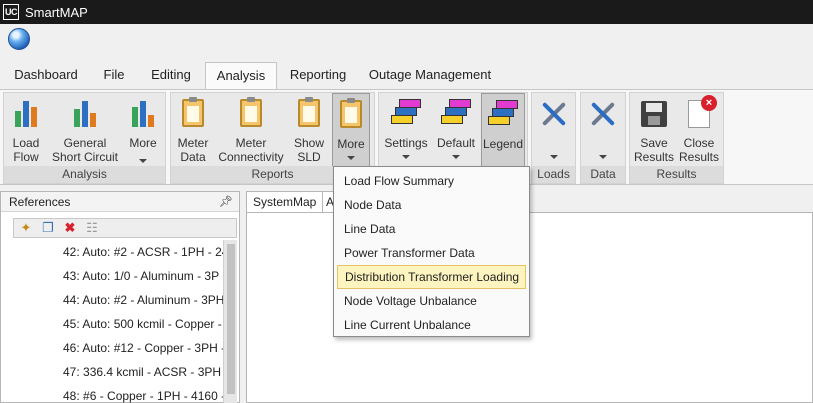  What do you see at coordinates (48, 227) in the screenshot?
I see `copy-icon: ❐` at bounding box center [48, 227].